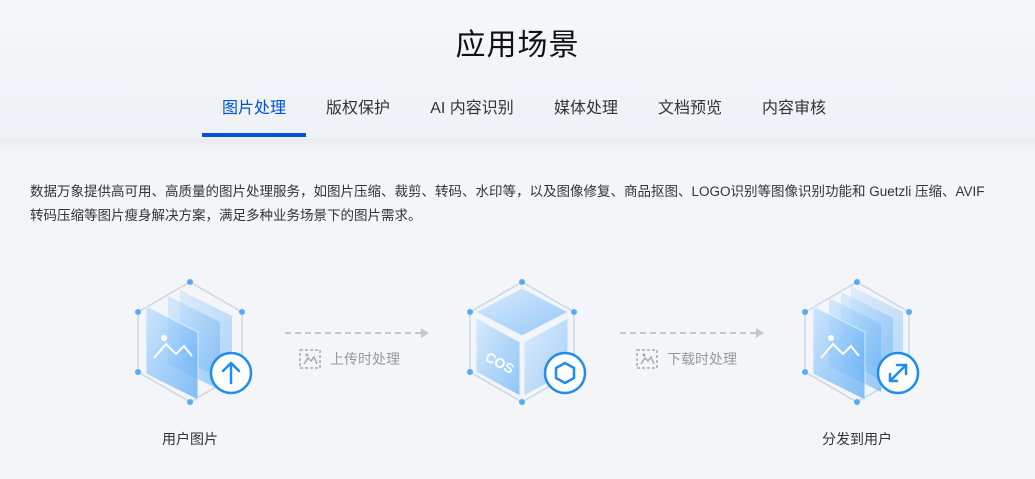 This screenshot has width=1035, height=479. What do you see at coordinates (254, 135) in the screenshot?
I see `active-tab-indicator` at bounding box center [254, 135].